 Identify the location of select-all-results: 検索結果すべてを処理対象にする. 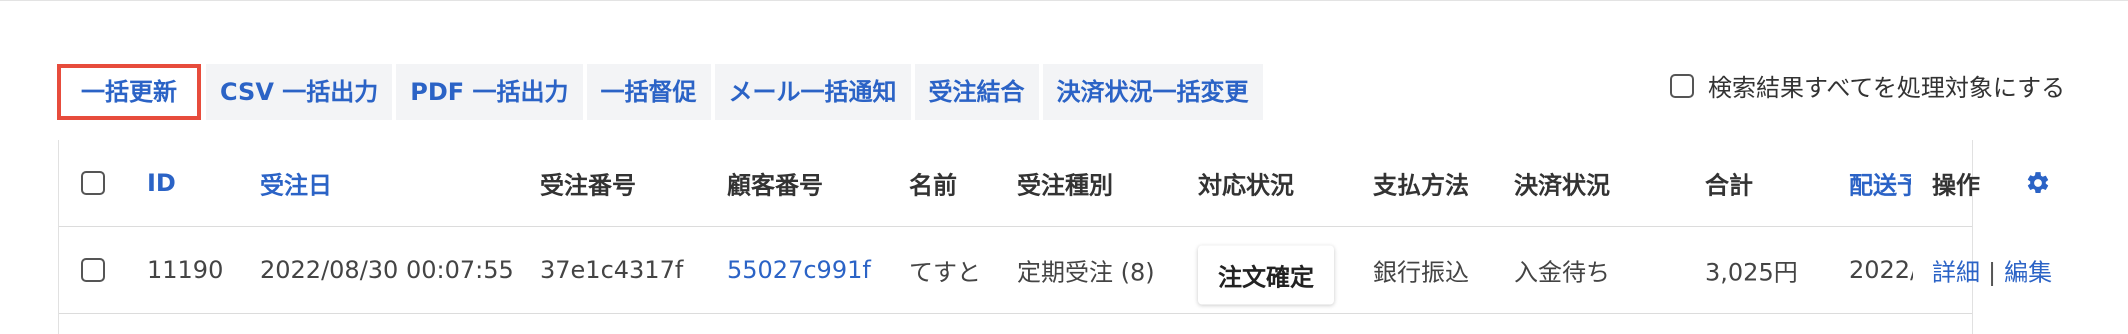
(1867, 85).